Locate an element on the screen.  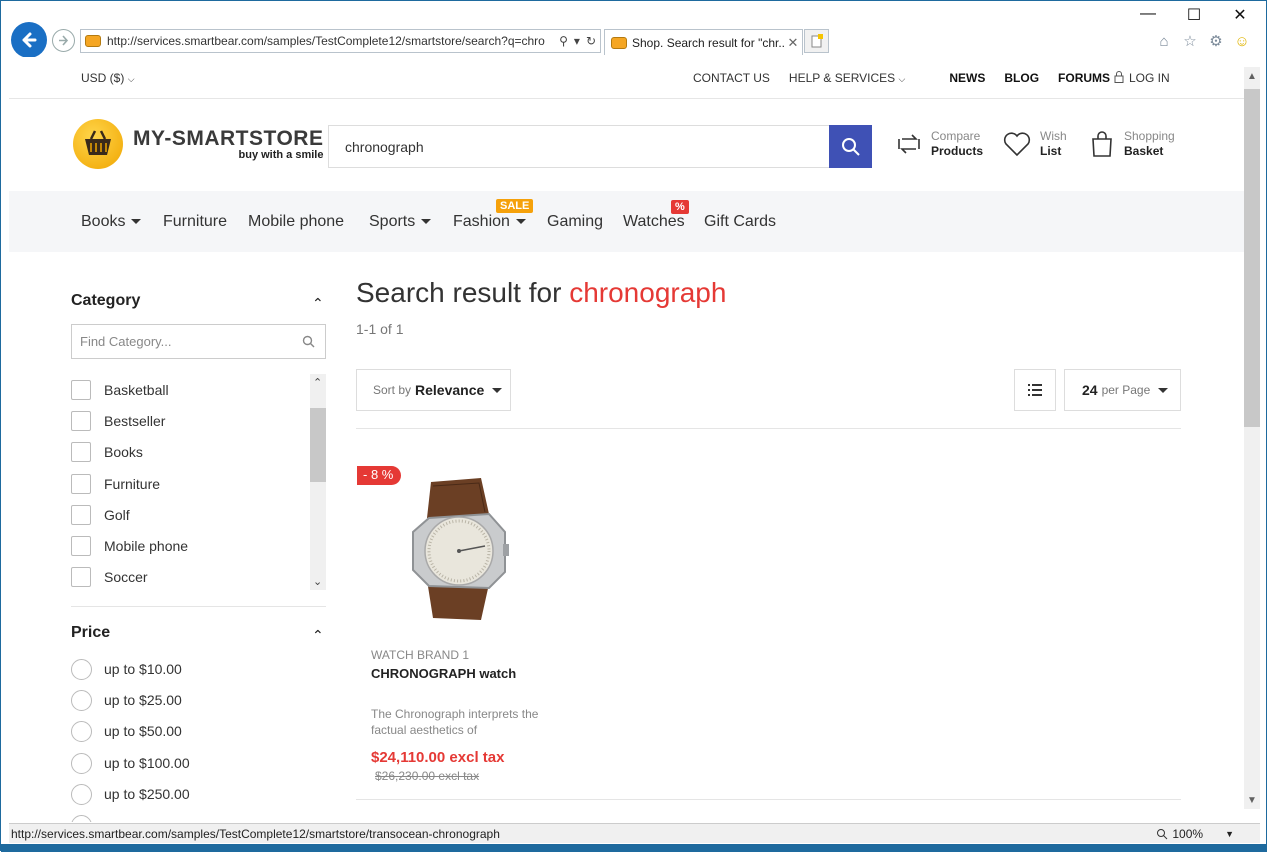
basket-logo-icon is located at coordinates (98, 144).